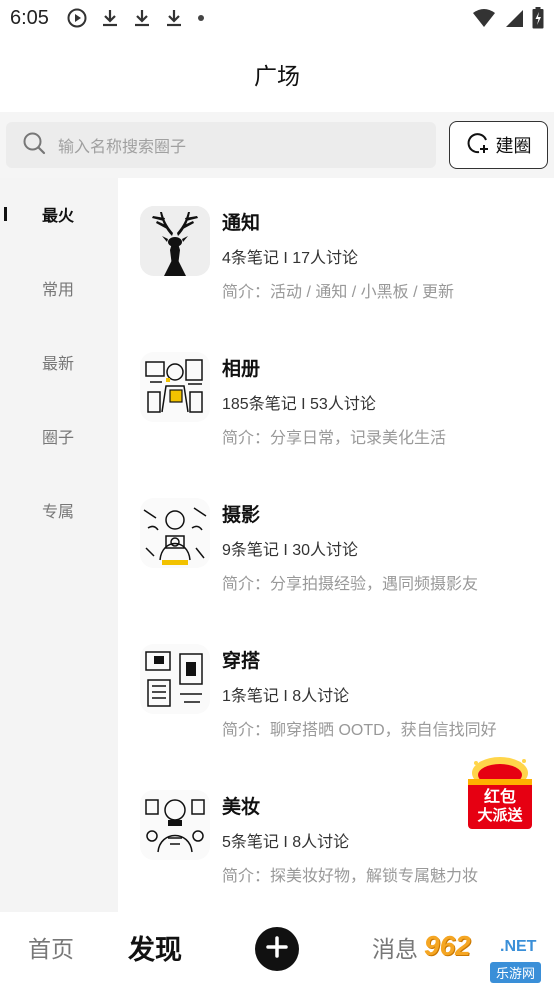  Describe the element at coordinates (286, 842) in the screenshot. I see `circle-stats: 5条笔记 I 8人讨论` at that location.